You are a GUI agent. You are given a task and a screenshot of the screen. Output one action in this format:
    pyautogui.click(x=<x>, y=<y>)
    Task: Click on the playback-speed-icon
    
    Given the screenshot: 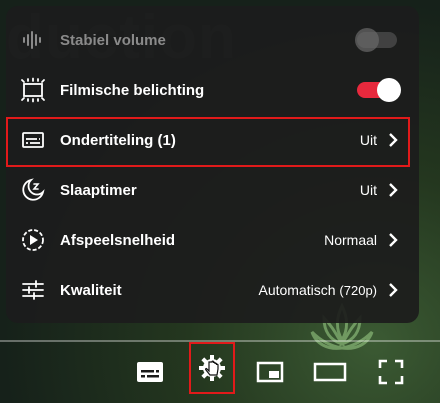 What is the action you would take?
    pyautogui.click(x=33, y=240)
    